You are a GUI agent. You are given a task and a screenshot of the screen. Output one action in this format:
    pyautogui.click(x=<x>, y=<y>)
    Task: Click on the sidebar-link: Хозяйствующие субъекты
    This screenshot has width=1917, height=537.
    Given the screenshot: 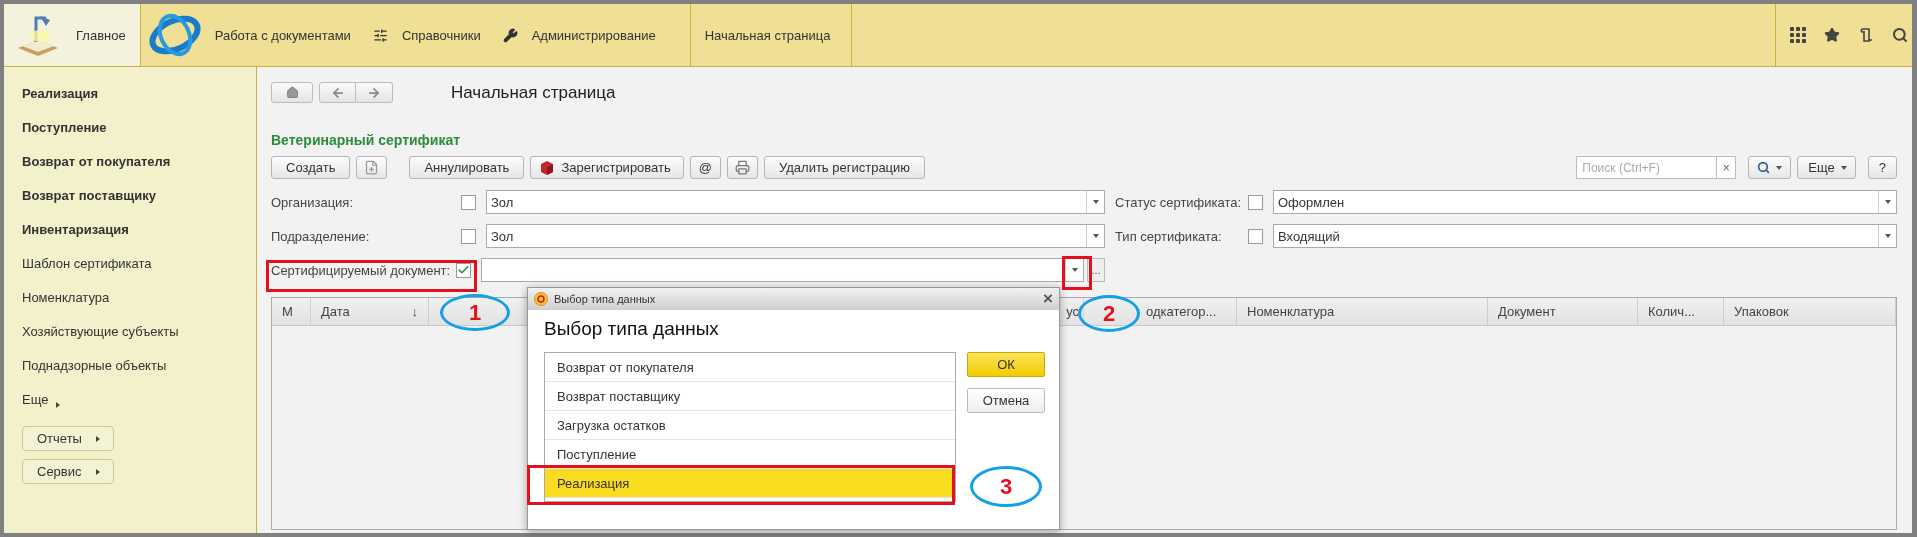 What is the action you would take?
    pyautogui.click(x=139, y=341)
    